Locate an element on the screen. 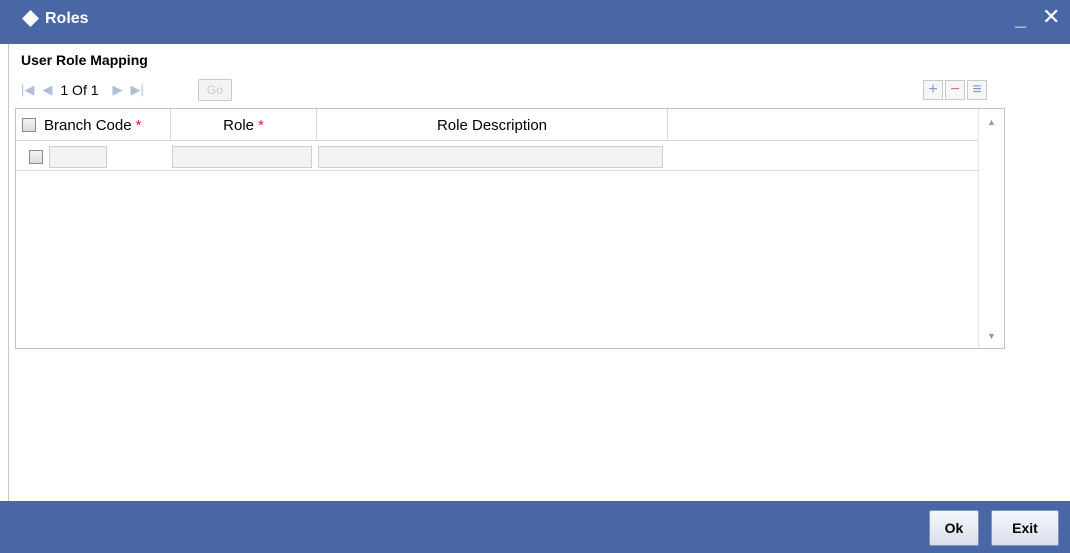  plus-icon: + is located at coordinates (933, 90).